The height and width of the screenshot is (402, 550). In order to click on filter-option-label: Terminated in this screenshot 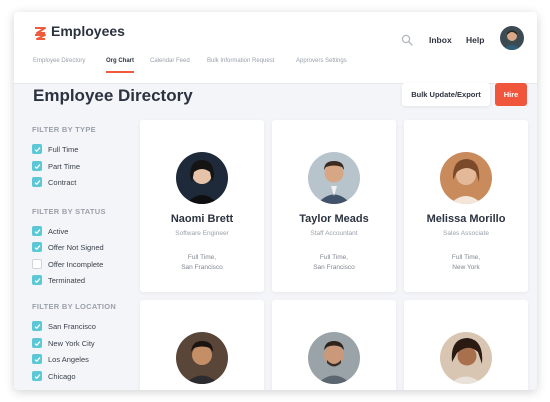, I will do `click(67, 280)`.